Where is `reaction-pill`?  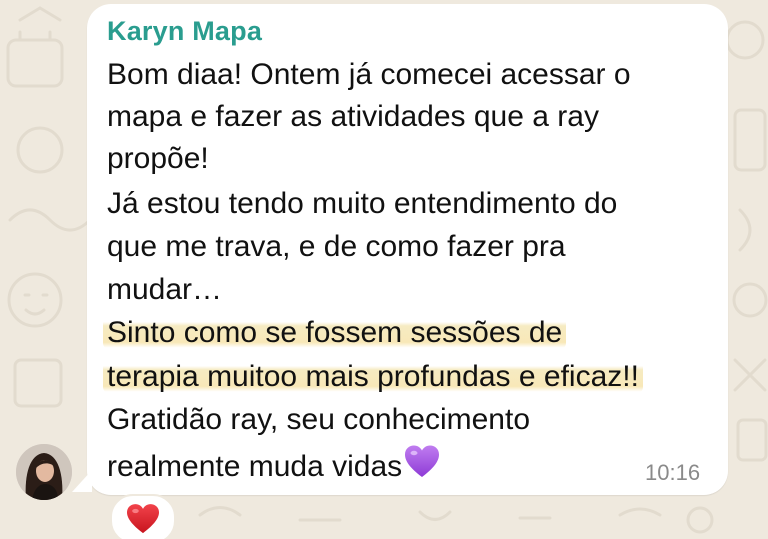 reaction-pill is located at coordinates (143, 516).